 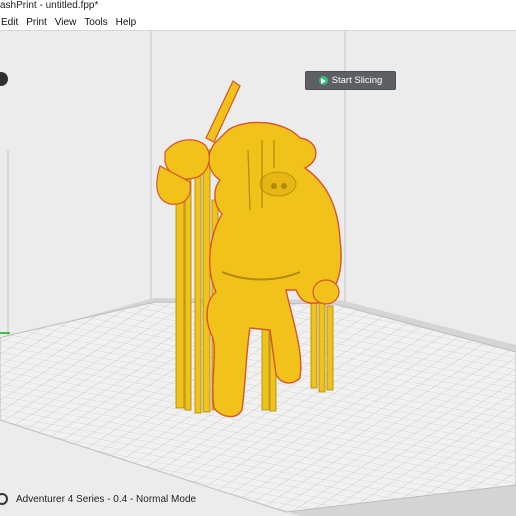 I want to click on menu-bar: Edit Print View Tools Help, so click(x=258, y=22).